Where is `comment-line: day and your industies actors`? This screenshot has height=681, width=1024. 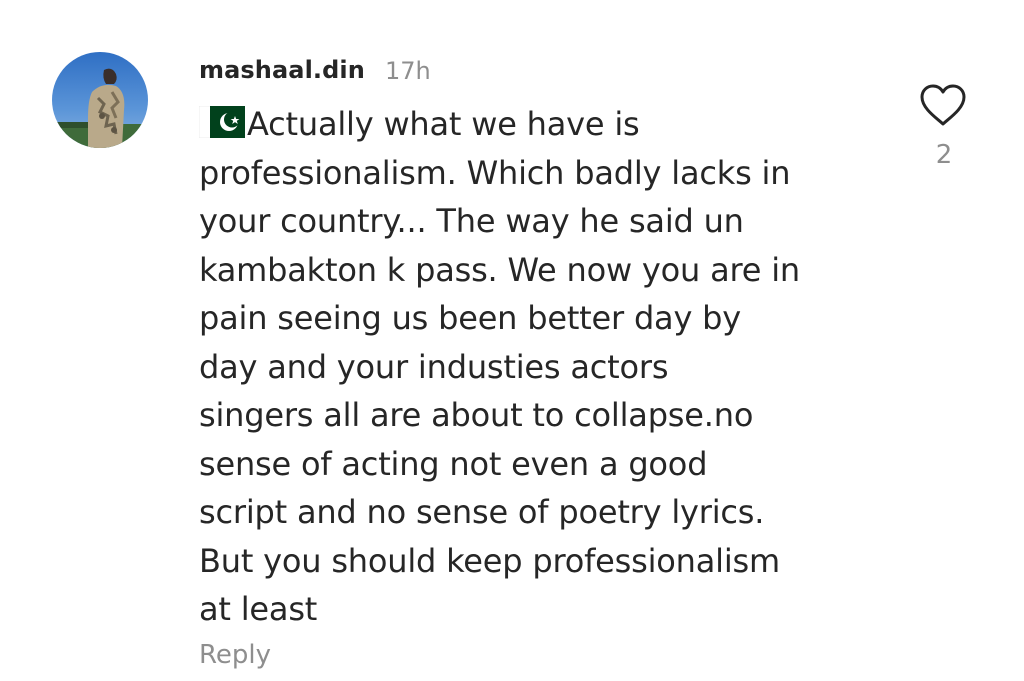 comment-line: day and your industies actors is located at coordinates (434, 366).